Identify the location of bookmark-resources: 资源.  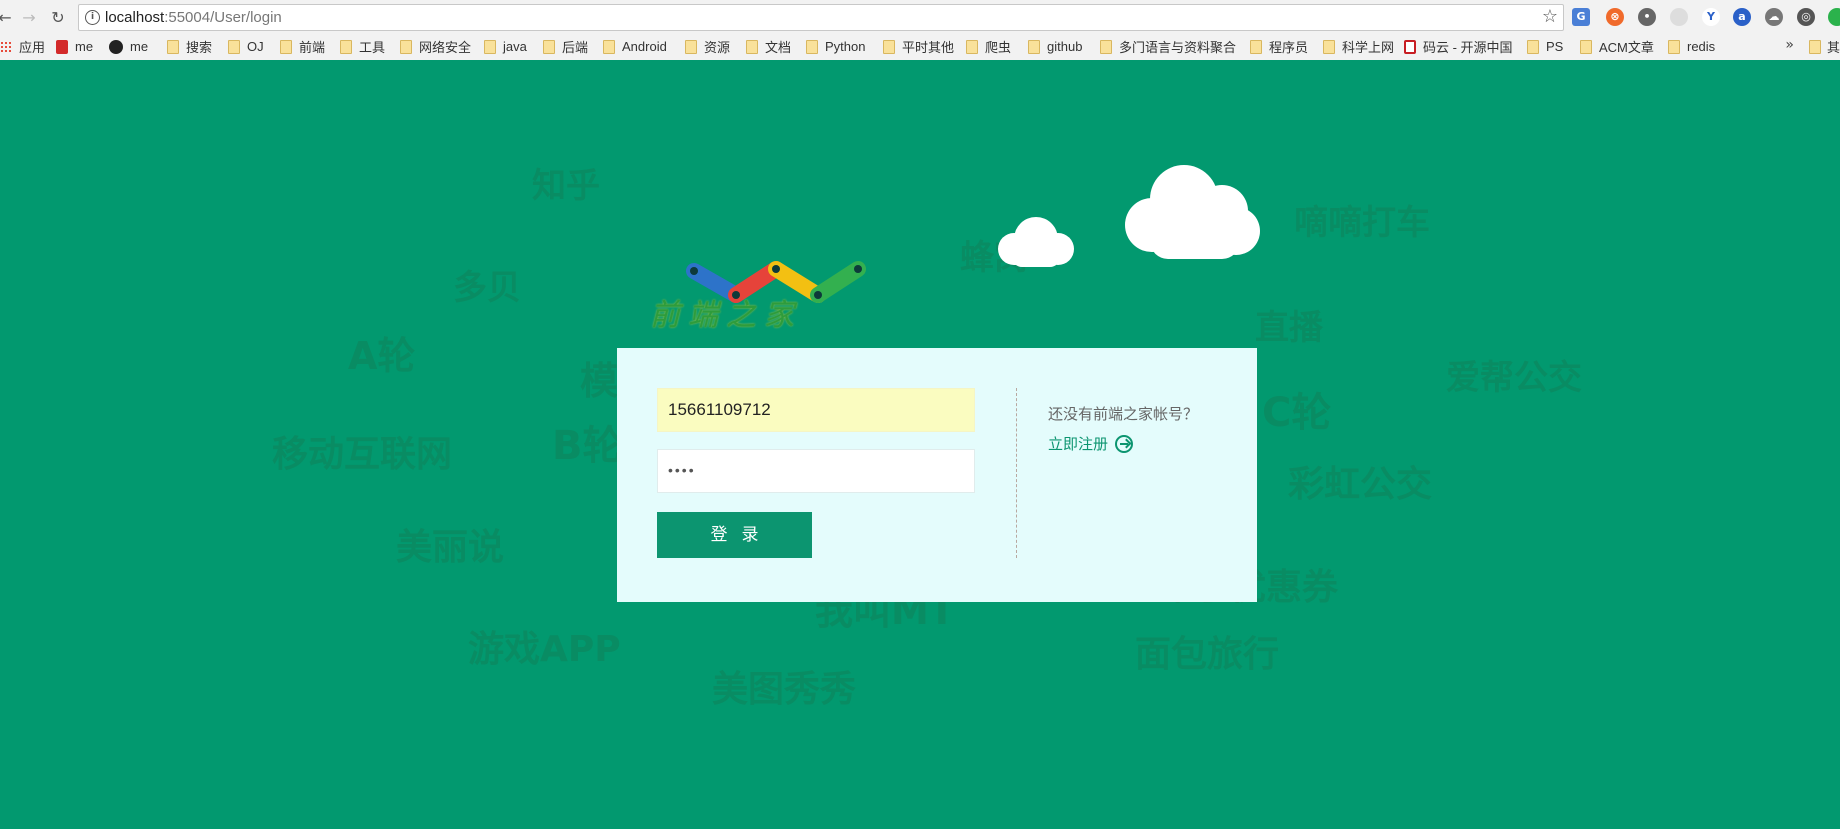
(707, 46).